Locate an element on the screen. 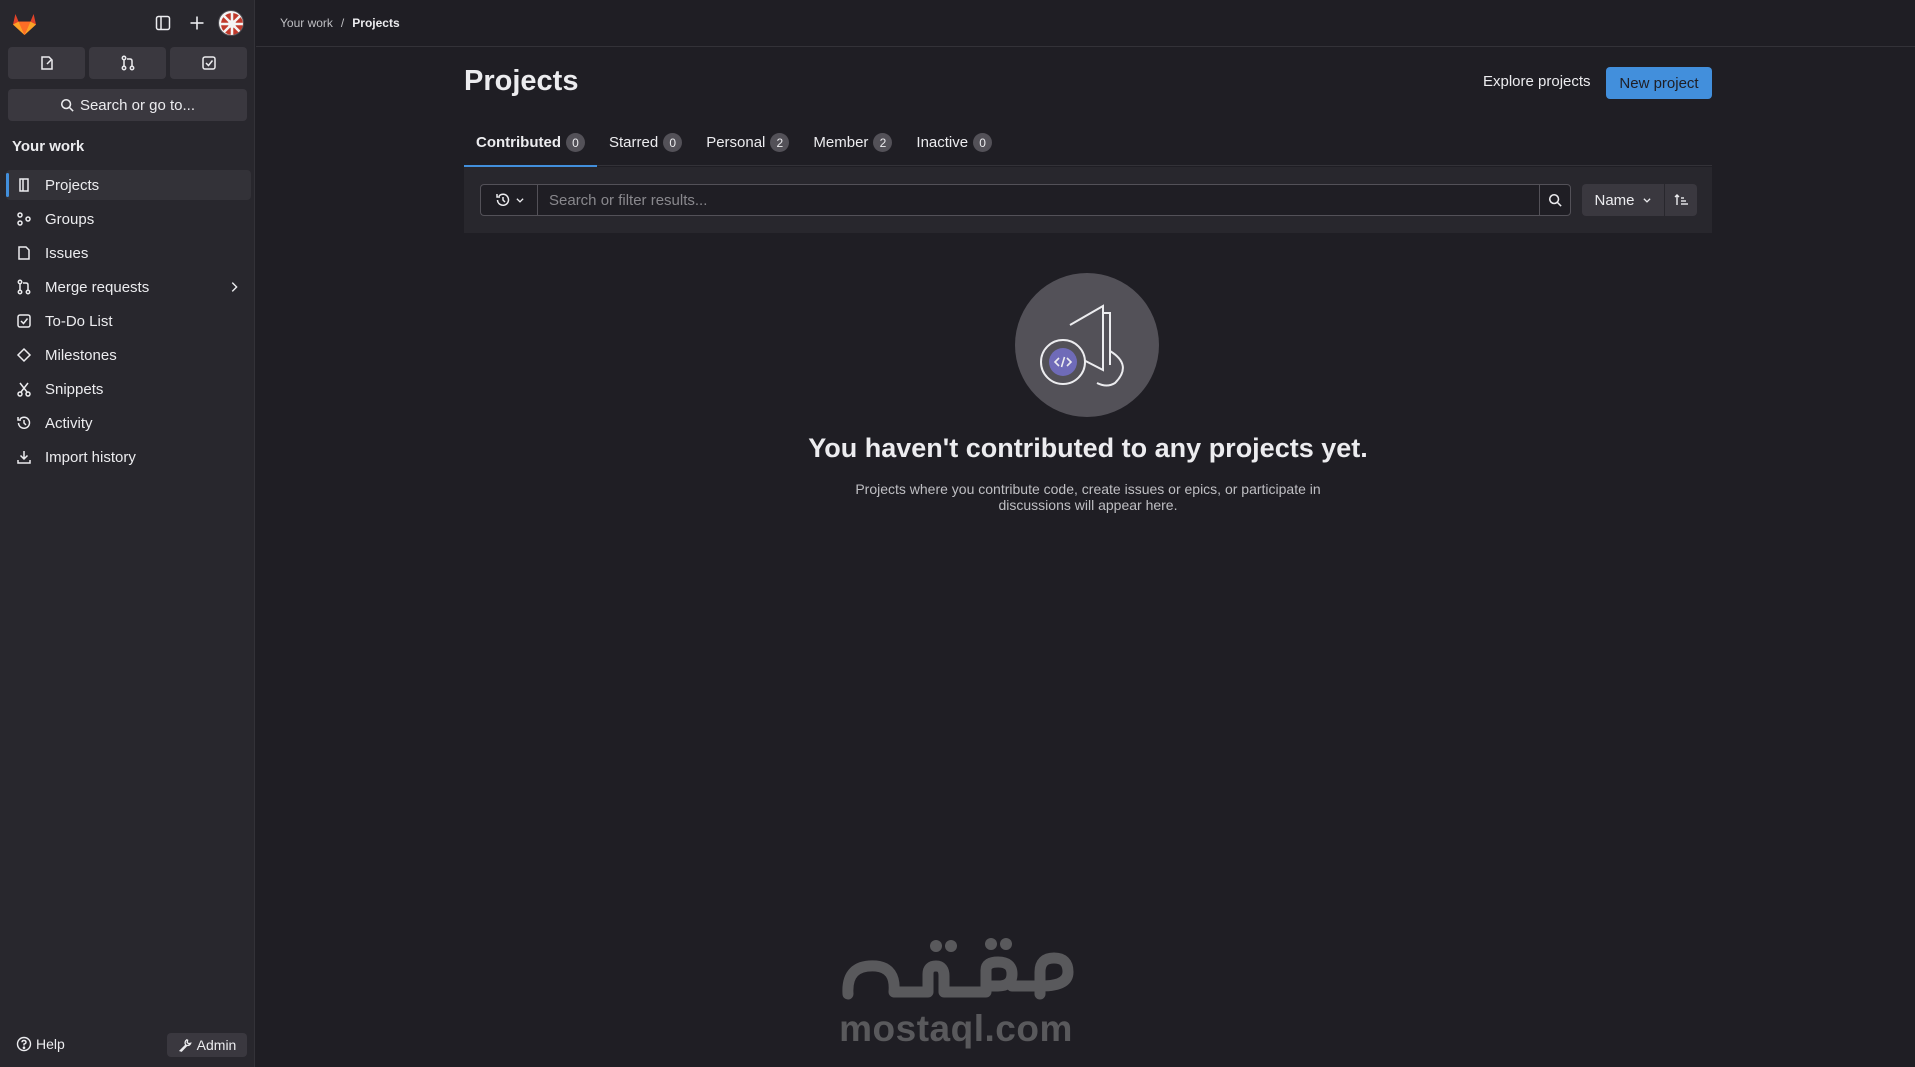 This screenshot has width=1915, height=1067. filter-bar: Name is located at coordinates (1088, 200).